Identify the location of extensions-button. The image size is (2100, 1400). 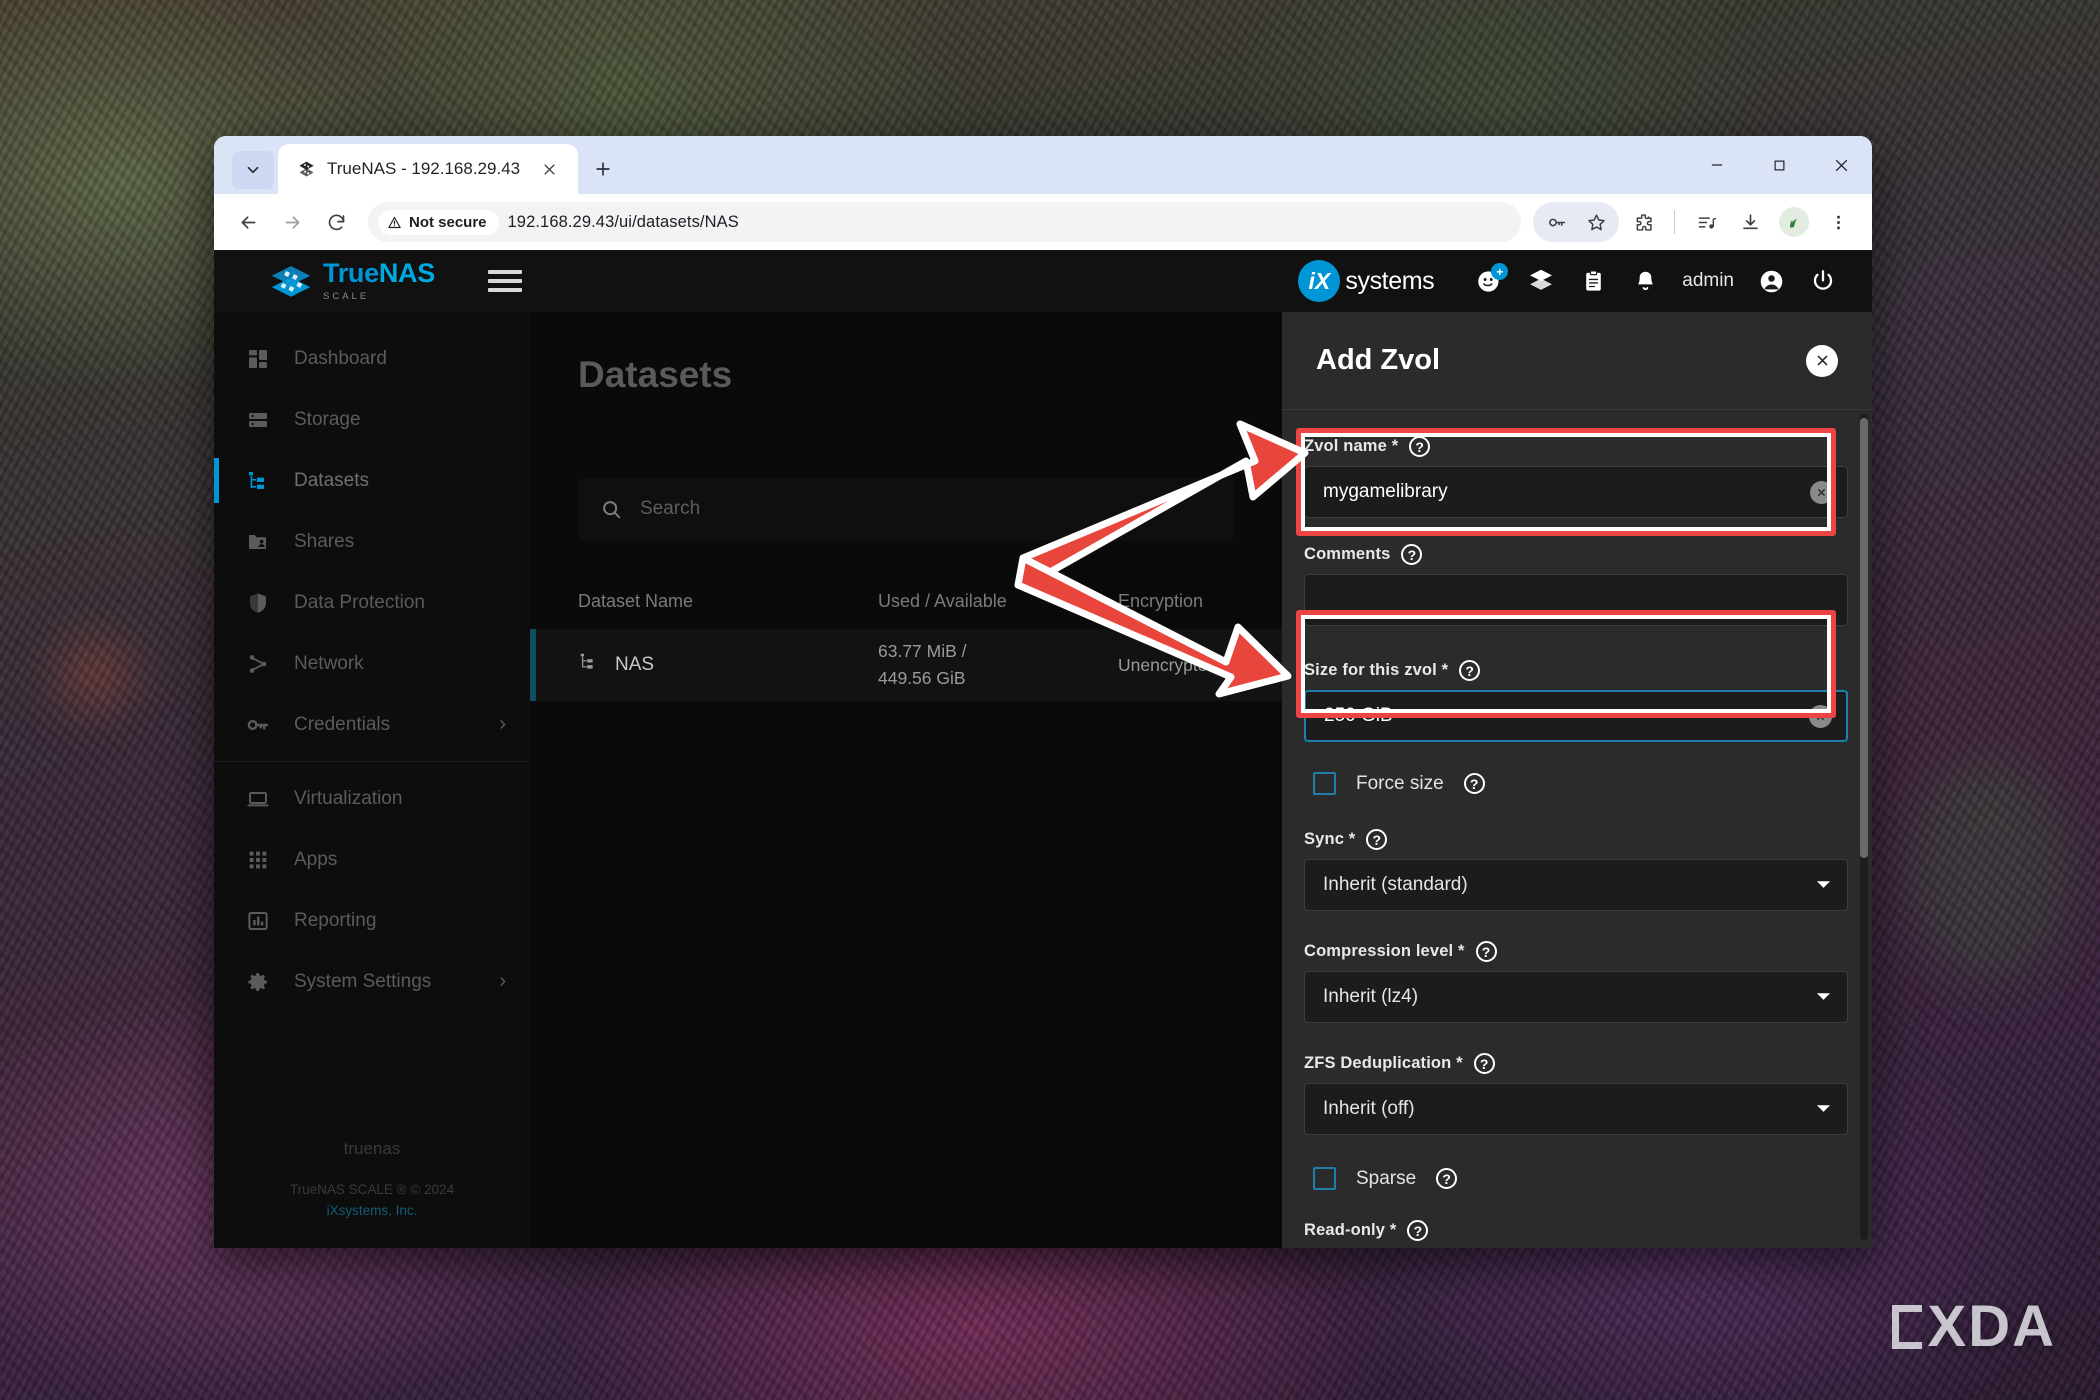
(1643, 222).